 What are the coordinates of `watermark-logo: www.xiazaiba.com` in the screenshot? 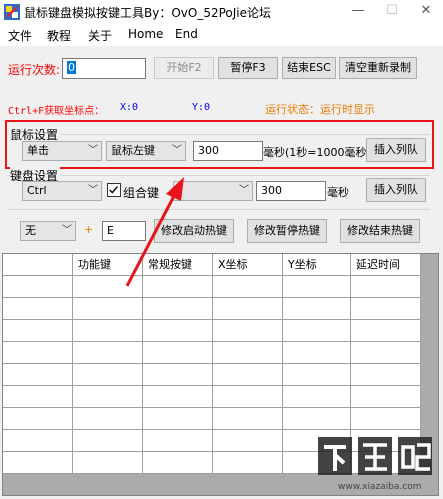 It's located at (377, 463).